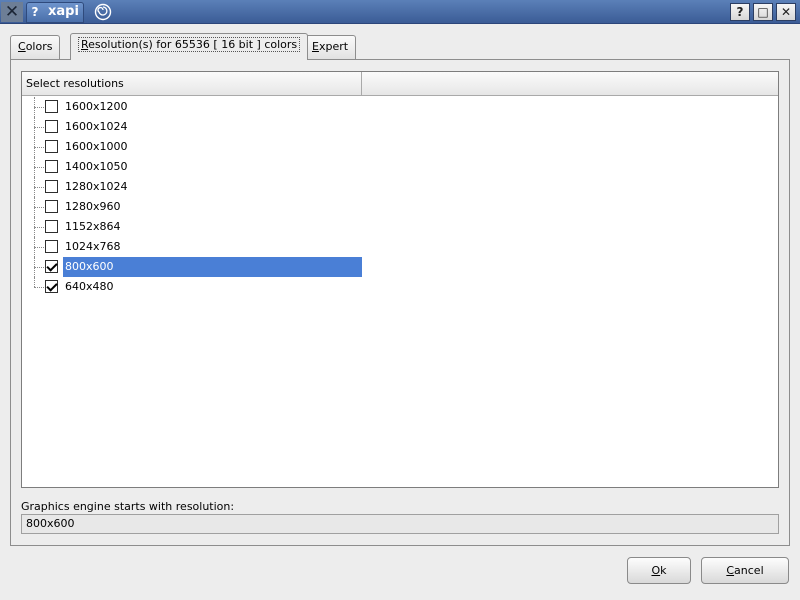 The image size is (800, 600). What do you see at coordinates (786, 12) in the screenshot?
I see `close-button: ✕` at bounding box center [786, 12].